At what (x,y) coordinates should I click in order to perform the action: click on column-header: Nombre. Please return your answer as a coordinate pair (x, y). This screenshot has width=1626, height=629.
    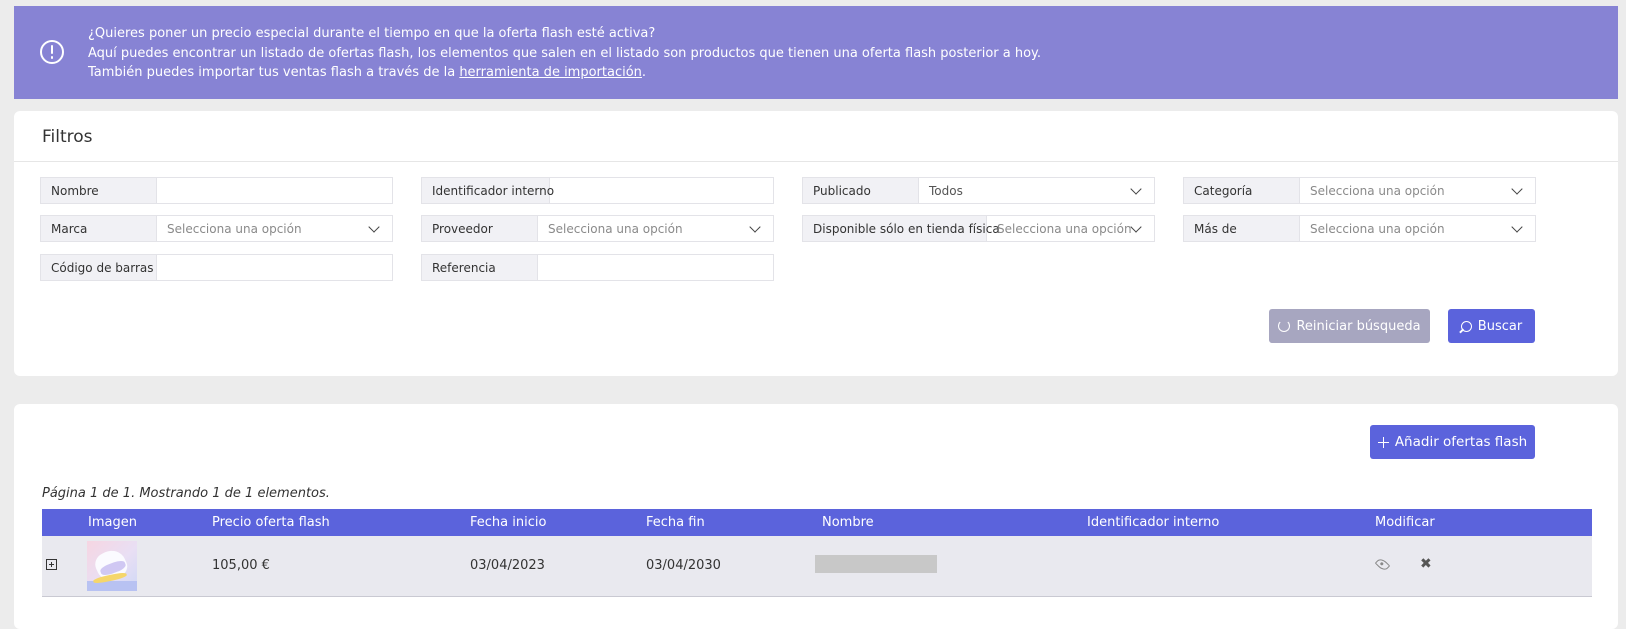
    Looking at the image, I should click on (848, 522).